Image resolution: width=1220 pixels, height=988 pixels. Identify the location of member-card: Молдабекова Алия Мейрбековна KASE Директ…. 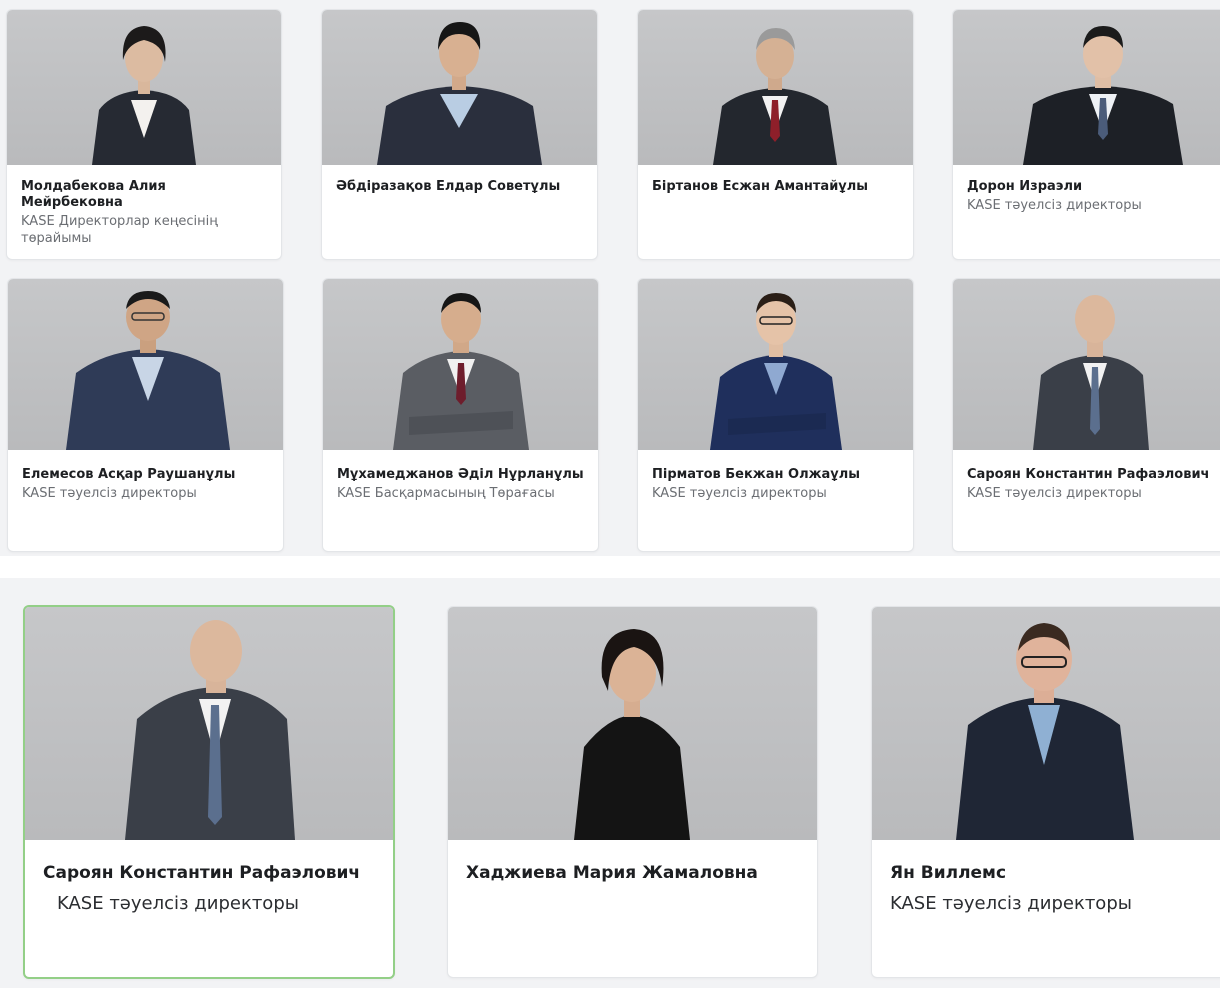
(144, 134).